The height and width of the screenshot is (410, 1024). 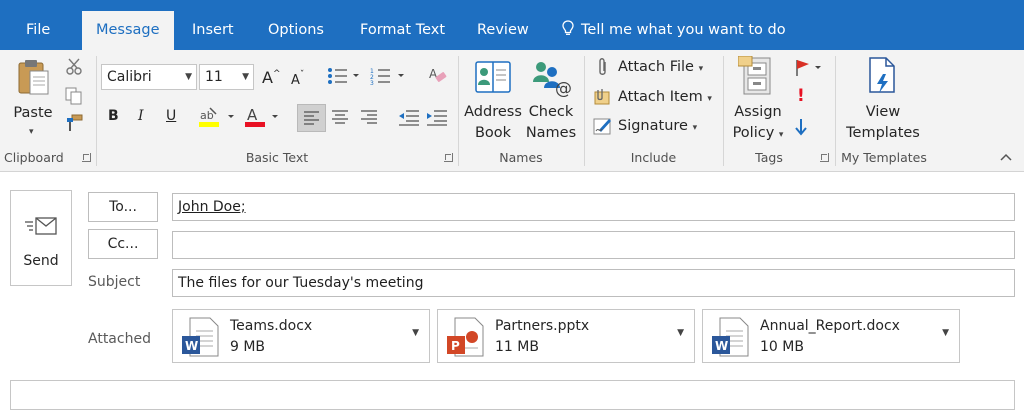 What do you see at coordinates (277, 157) in the screenshot?
I see `group-label-basic-text: Basic Text` at bounding box center [277, 157].